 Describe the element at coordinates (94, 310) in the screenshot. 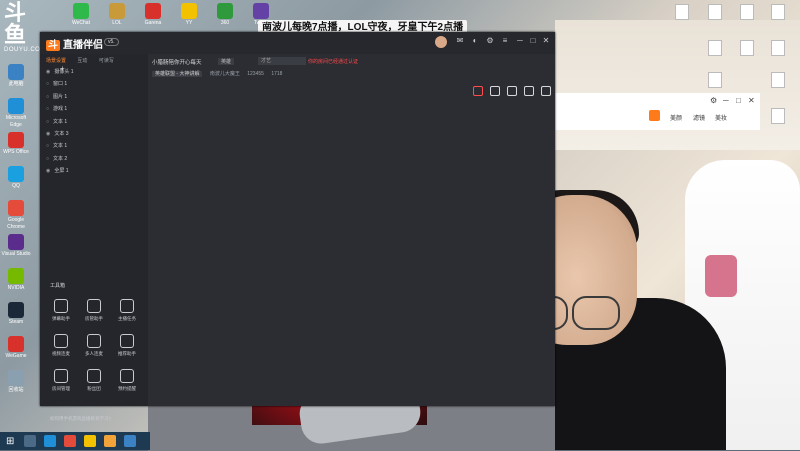

I see `tool-button: 房管助手` at that location.